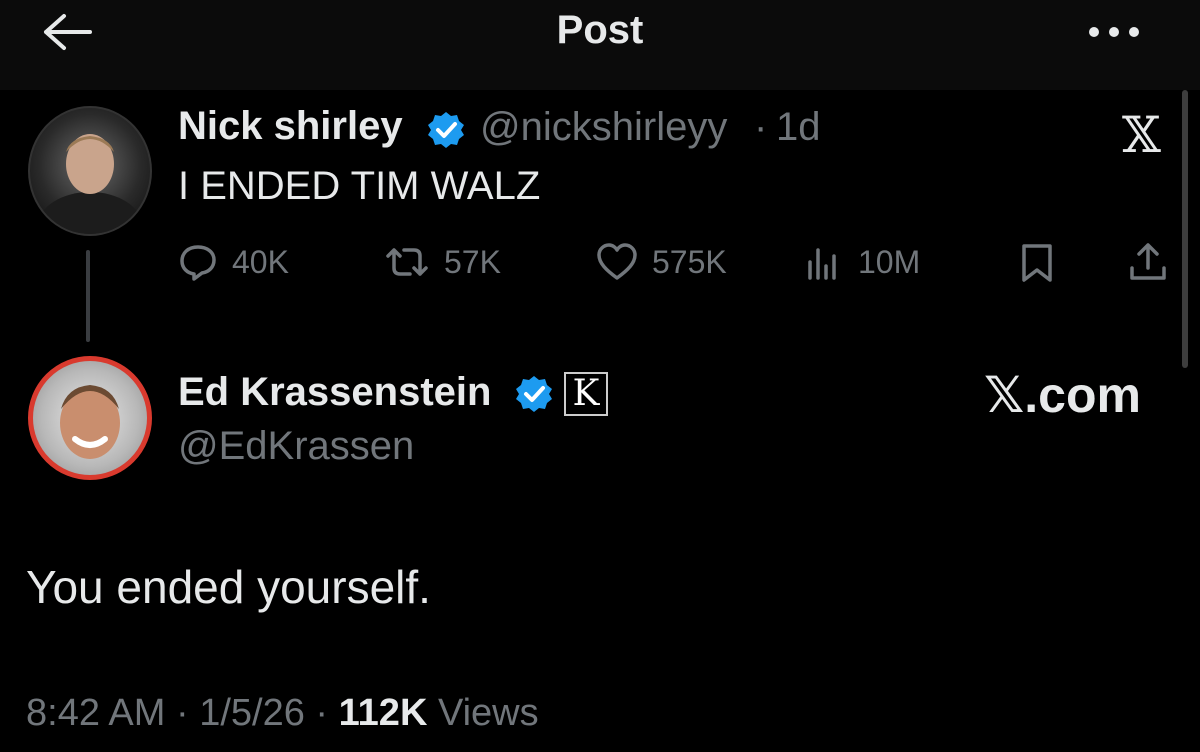 Image resolution: width=1200 pixels, height=752 pixels. I want to click on views-count: 10M, so click(889, 261).